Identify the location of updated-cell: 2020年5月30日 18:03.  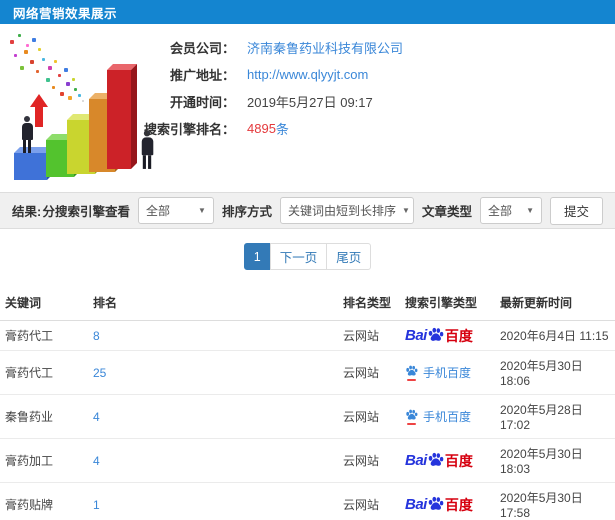
(555, 460).